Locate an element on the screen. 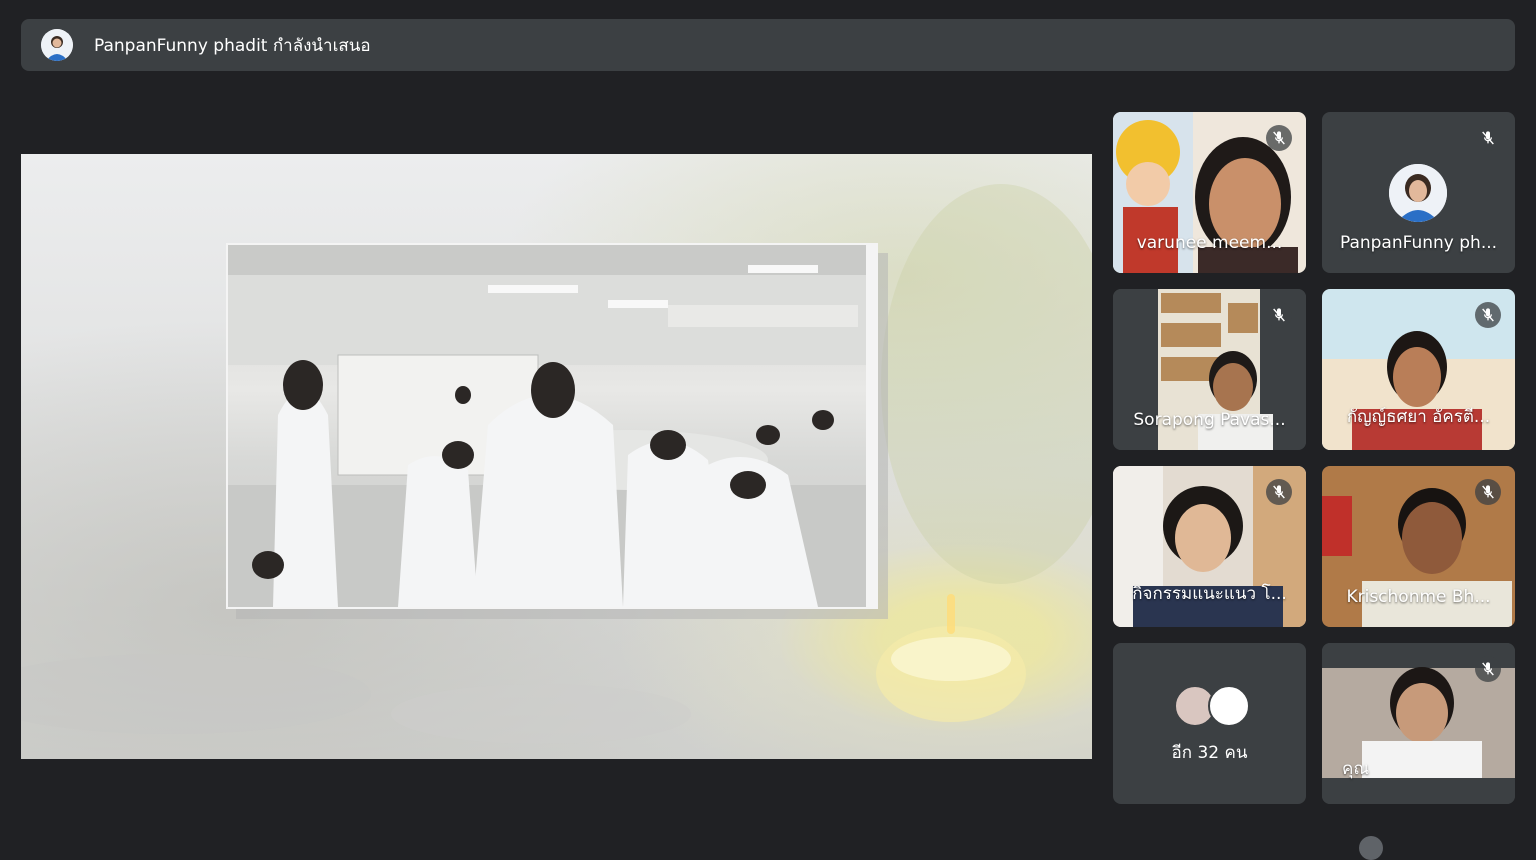  participant-name: คุณ is located at coordinates (1356, 769).